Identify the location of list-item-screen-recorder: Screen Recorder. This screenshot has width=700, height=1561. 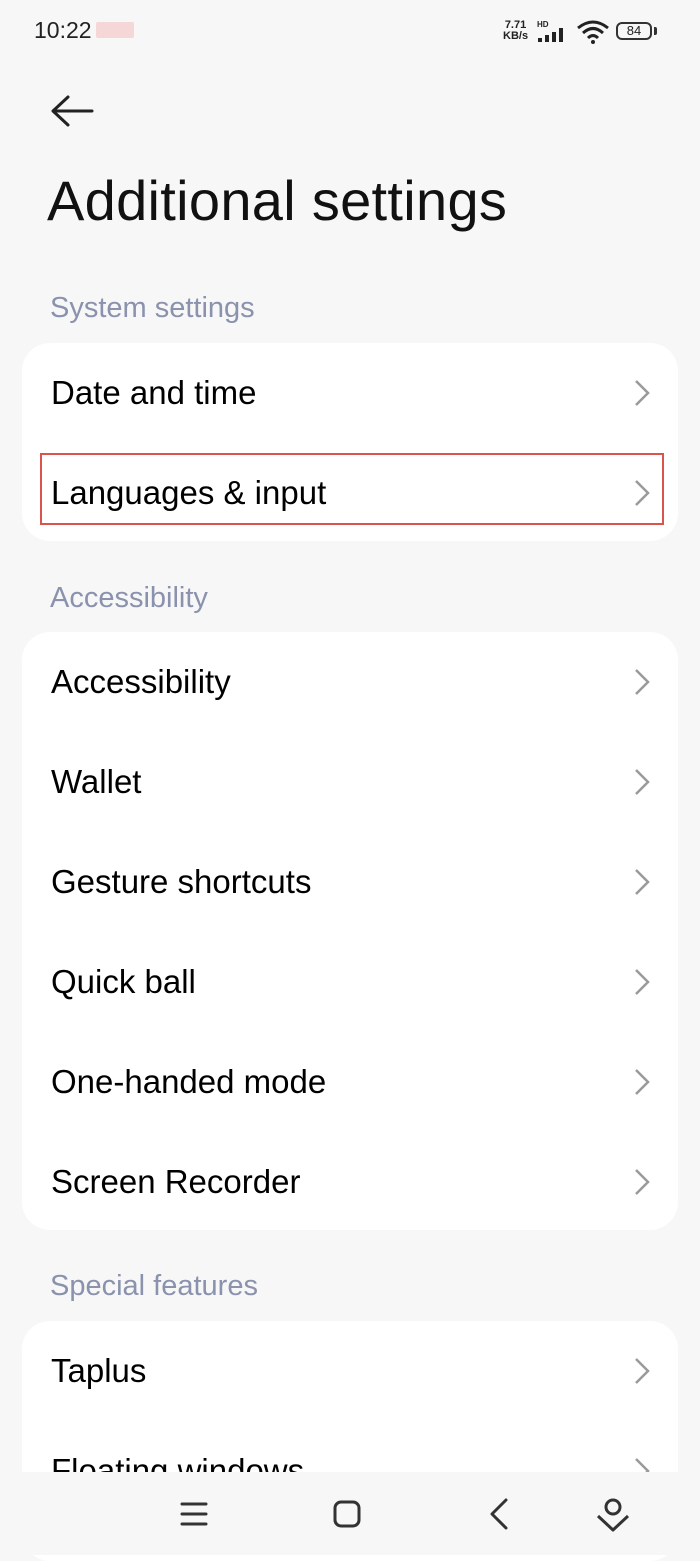
(350, 1181).